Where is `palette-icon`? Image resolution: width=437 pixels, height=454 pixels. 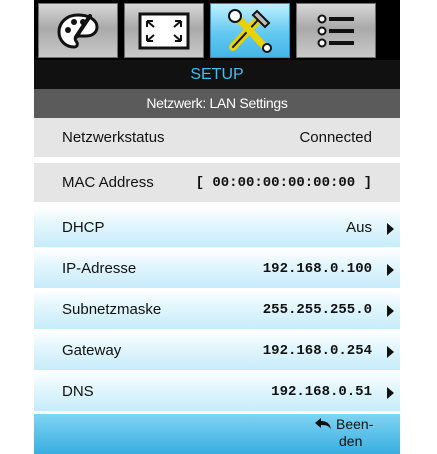
palette-icon is located at coordinates (78, 30).